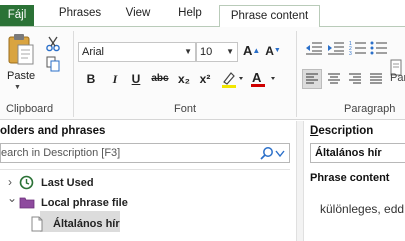 The width and height of the screenshot is (405, 241). I want to click on tree-item-local-phrase-file: ⌄ Local phrase file, so click(90, 202).